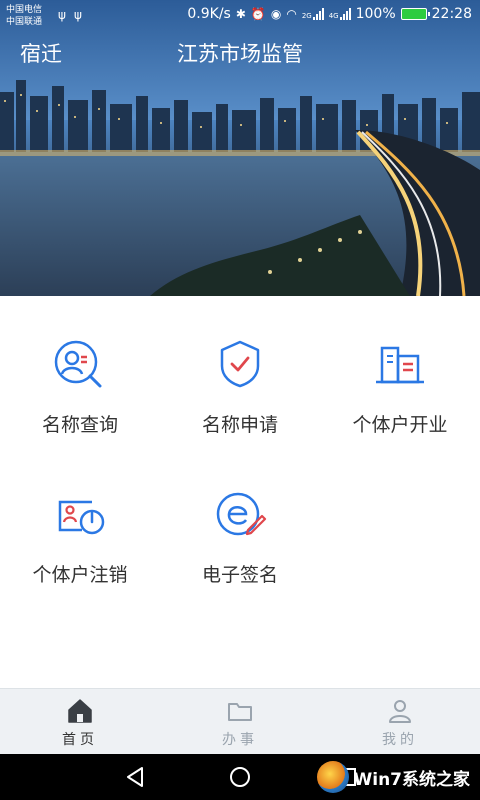 This screenshot has height=800, width=480. Describe the element at coordinates (415, 14) in the screenshot. I see `battery-icon` at that location.